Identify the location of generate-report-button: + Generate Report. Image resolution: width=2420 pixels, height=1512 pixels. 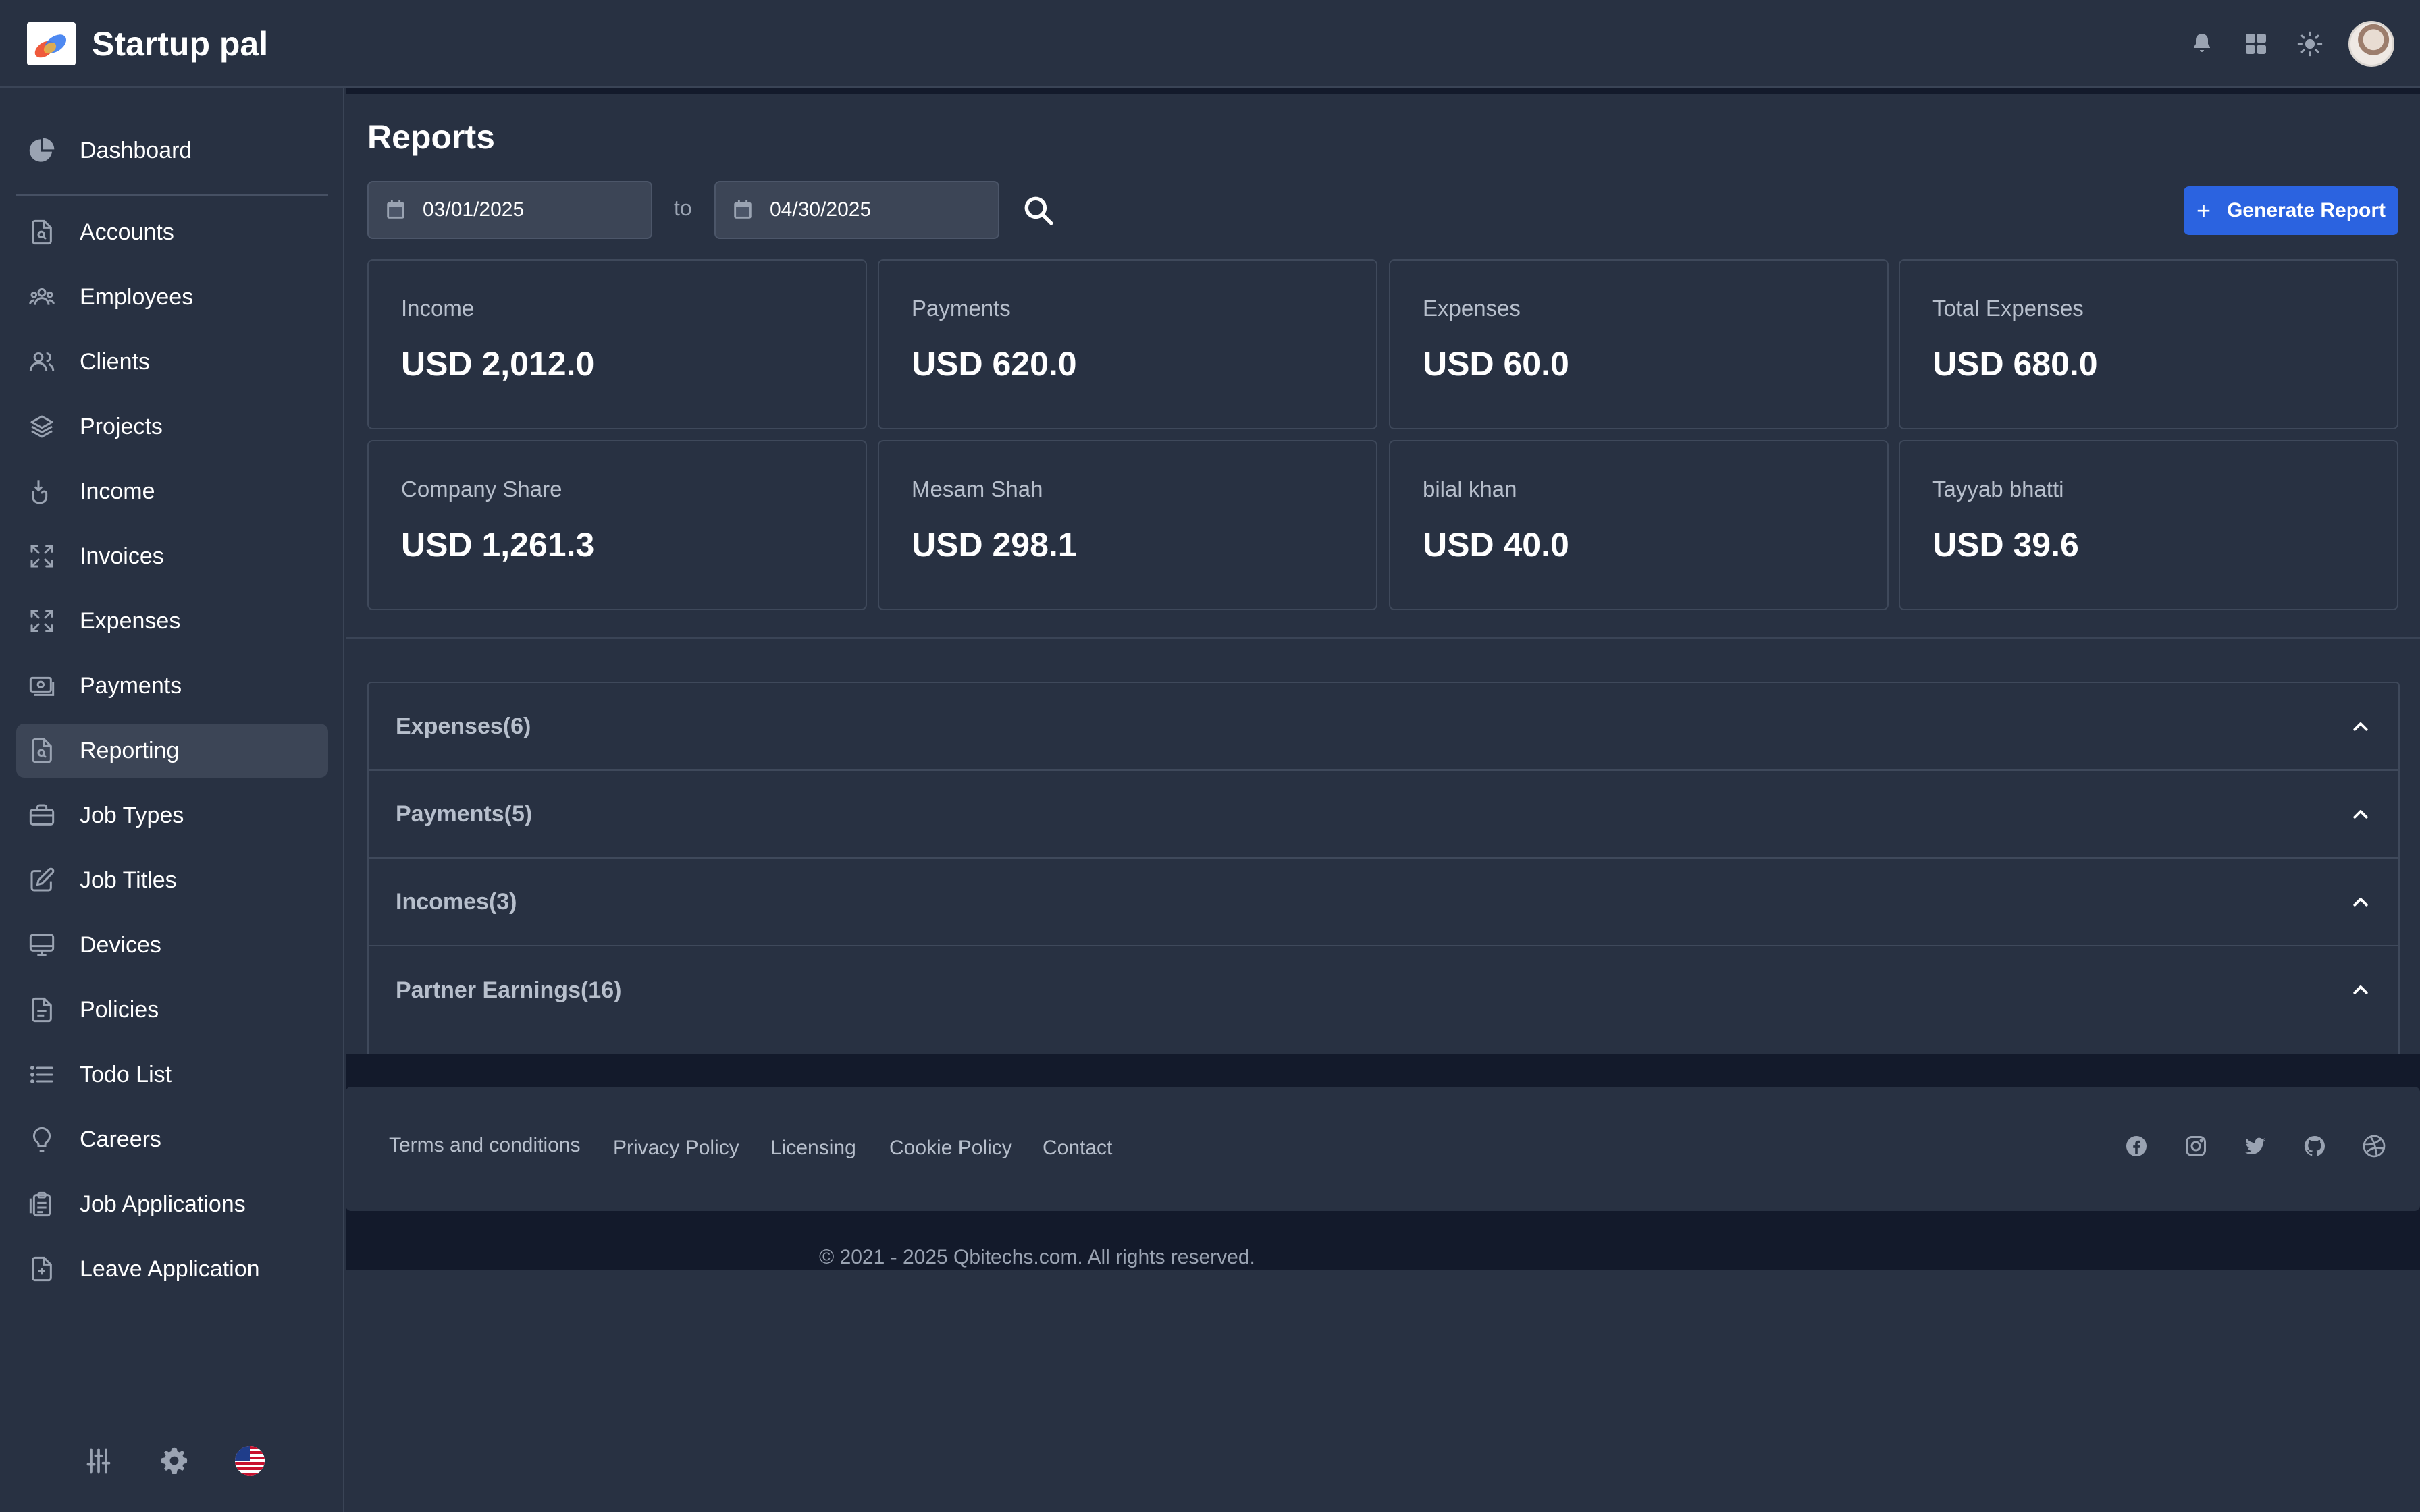
(2291, 210).